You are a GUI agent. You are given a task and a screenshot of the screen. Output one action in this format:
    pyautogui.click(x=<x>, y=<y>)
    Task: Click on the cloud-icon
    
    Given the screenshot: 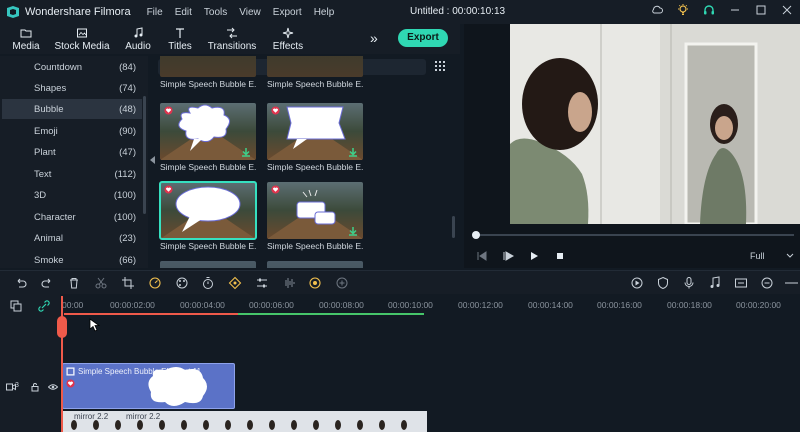 What is the action you would take?
    pyautogui.click(x=657, y=10)
    